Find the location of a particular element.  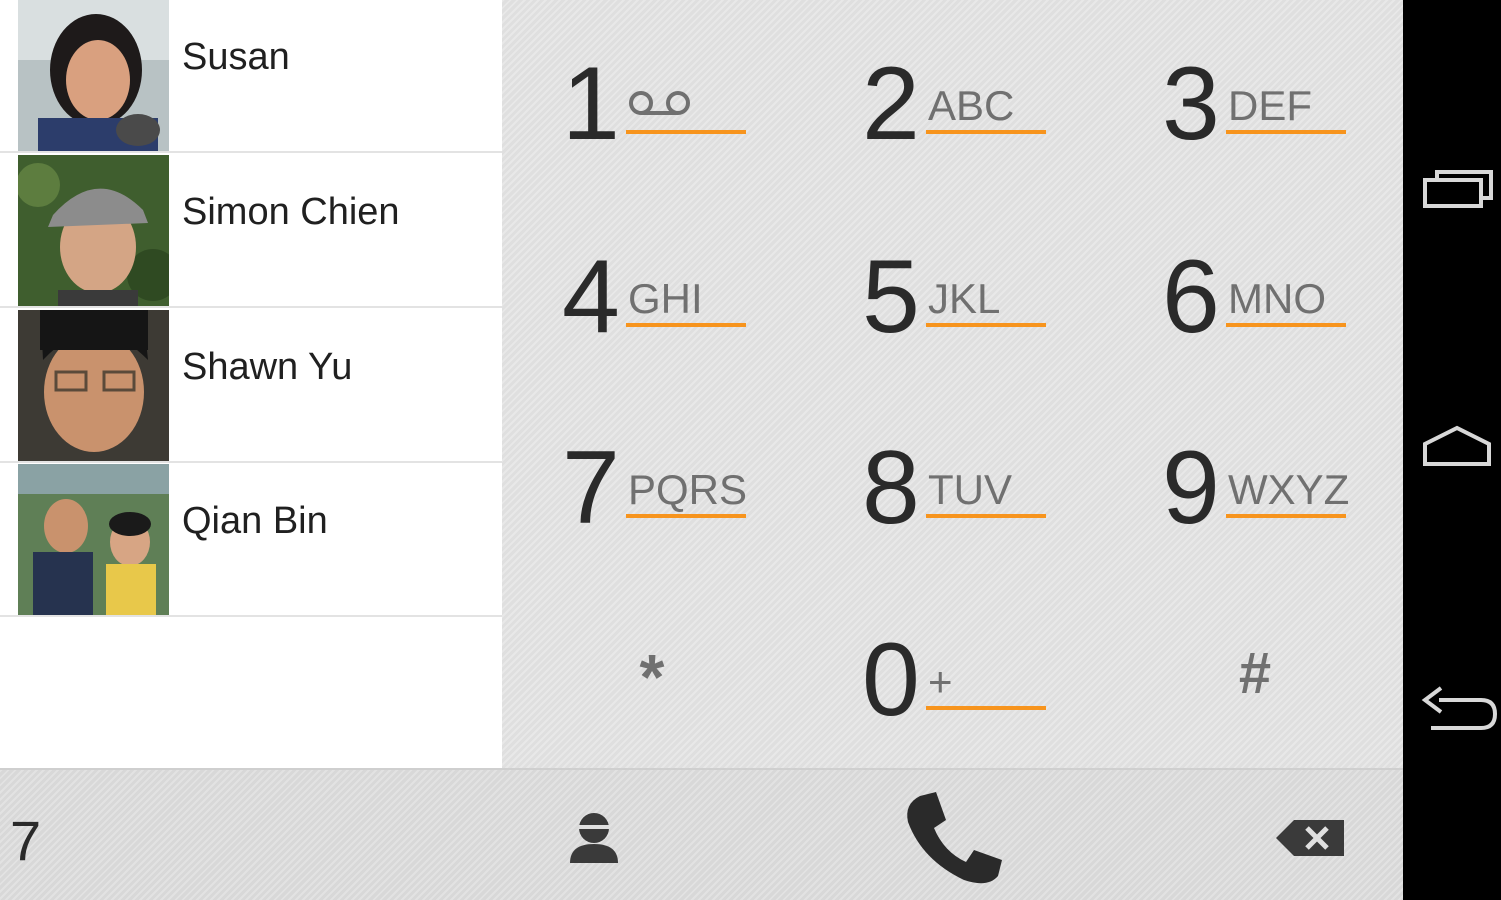

key-digit: 3 is located at coordinates (1191, 104).